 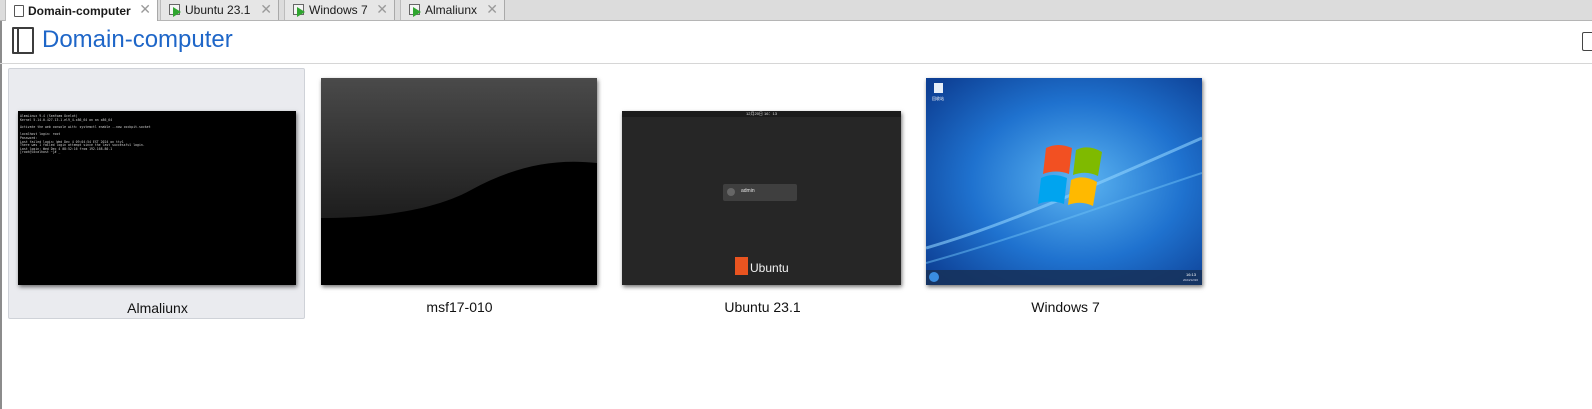 I want to click on tray-time: 16:13, so click(x=1190, y=274).